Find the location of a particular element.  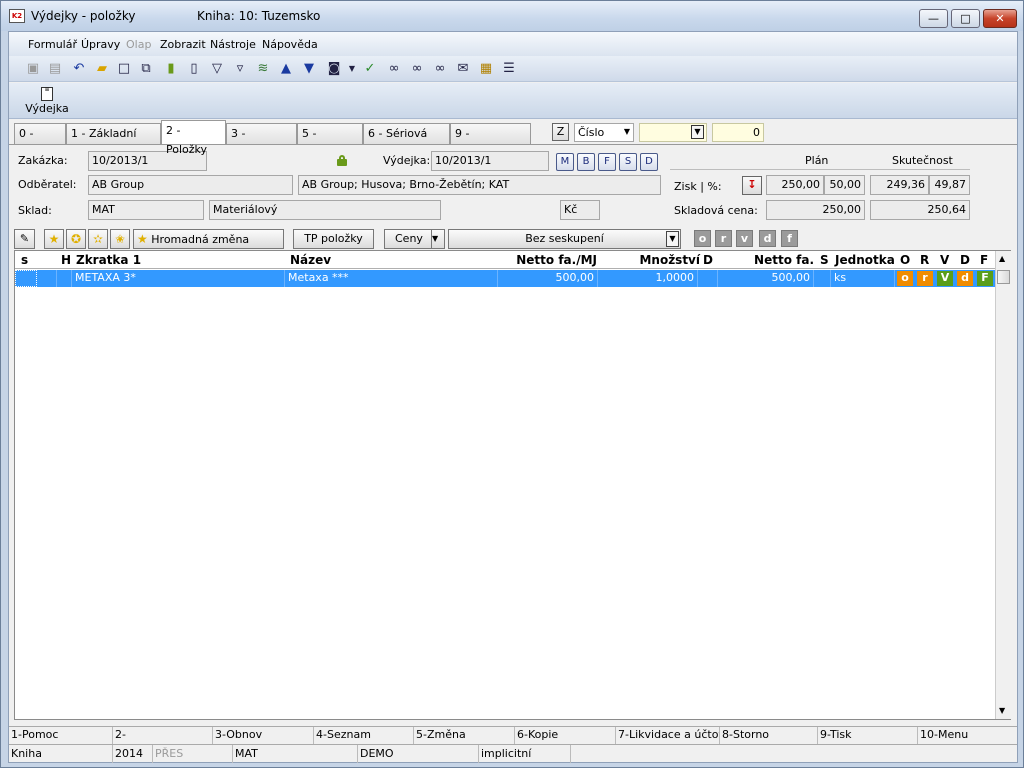

tab-likvidace: 3 - Likvidace is located at coordinates (261, 141).